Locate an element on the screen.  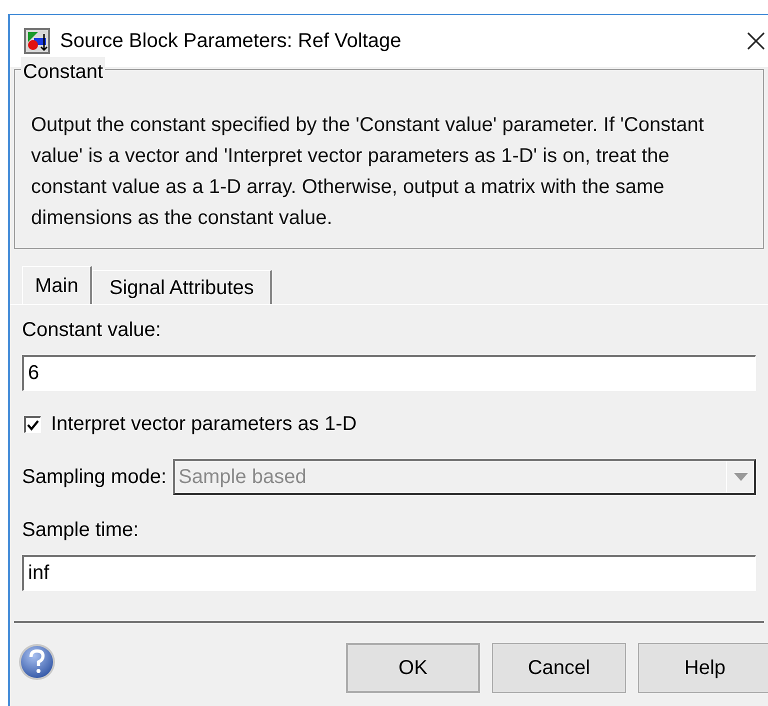
dropdown-arrow-icon is located at coordinates (741, 477).